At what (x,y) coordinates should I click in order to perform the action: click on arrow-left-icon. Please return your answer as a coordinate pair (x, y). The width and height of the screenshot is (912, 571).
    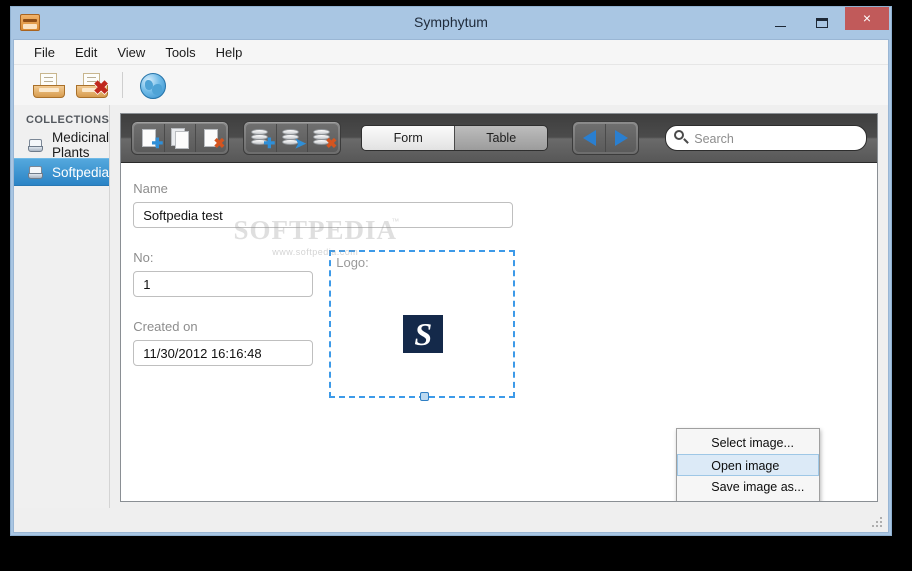
    Looking at the image, I should click on (590, 138).